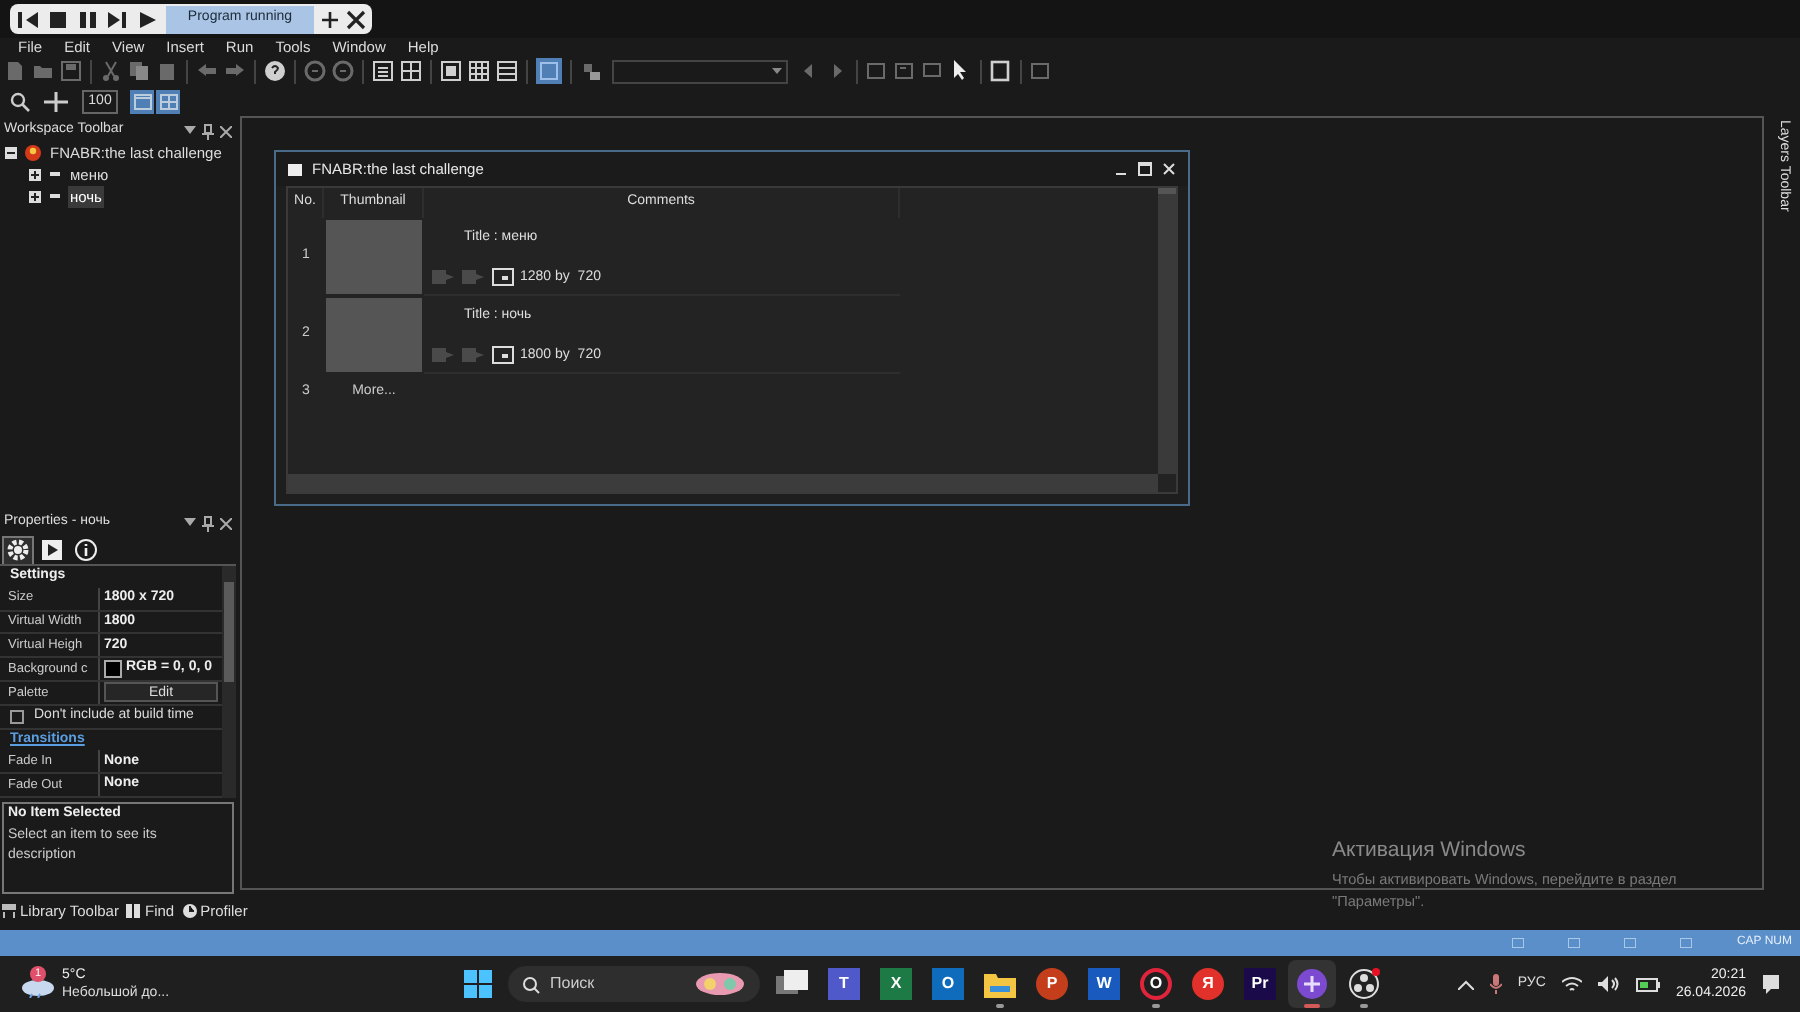  Describe the element at coordinates (275, 71) in the screenshot. I see `help-icon` at that location.